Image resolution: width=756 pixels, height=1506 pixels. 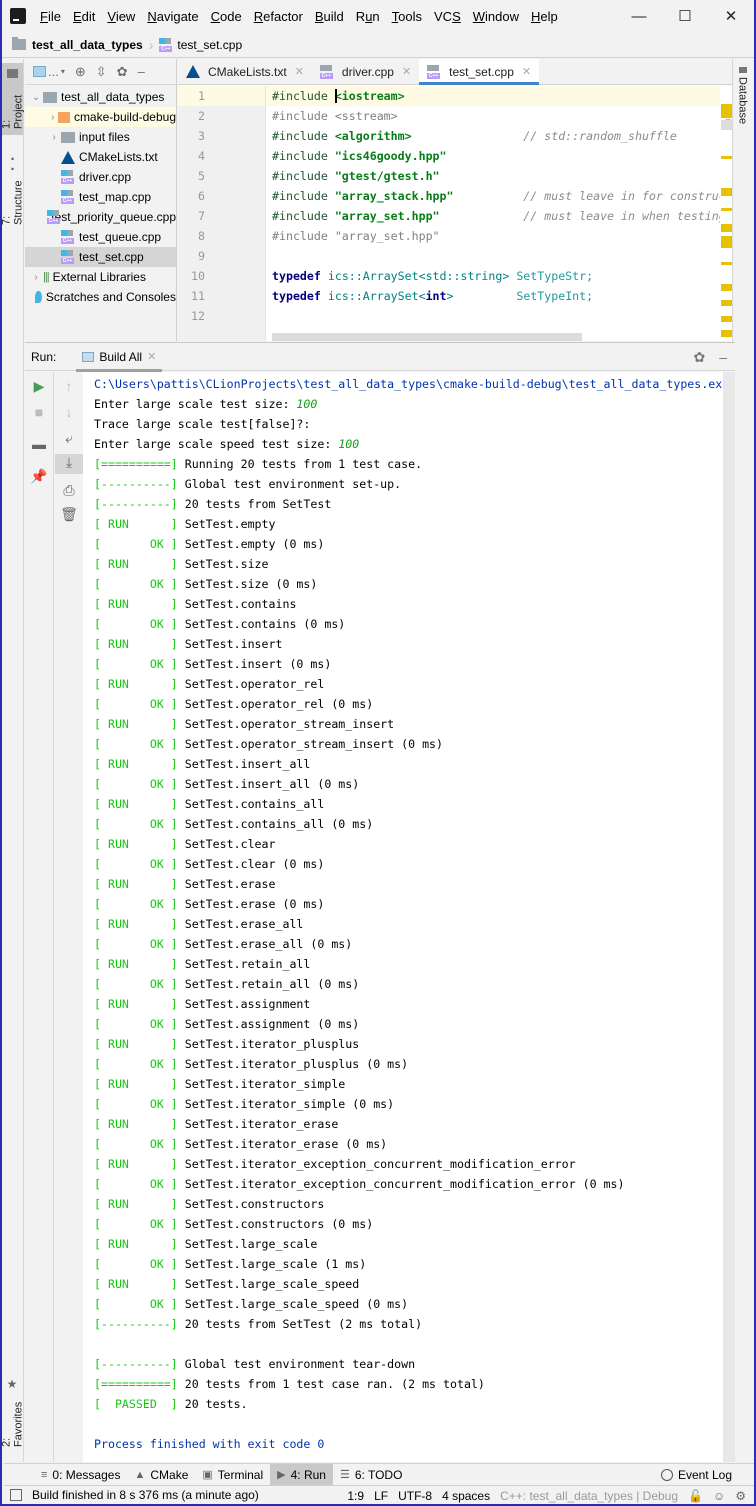 What do you see at coordinates (100, 237) in the screenshot?
I see `tree-item: C++ test_queue.cpp` at bounding box center [100, 237].